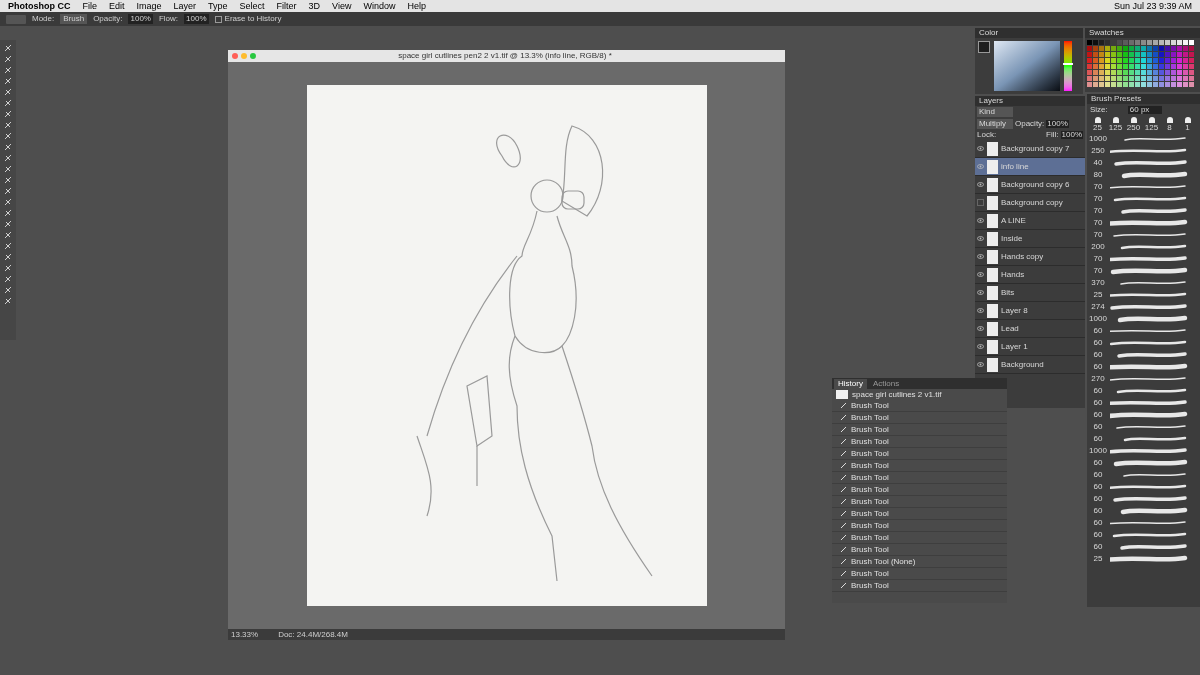 Image resolution: width=1200 pixels, height=675 pixels. I want to click on menu-item: 3D, so click(314, 6).